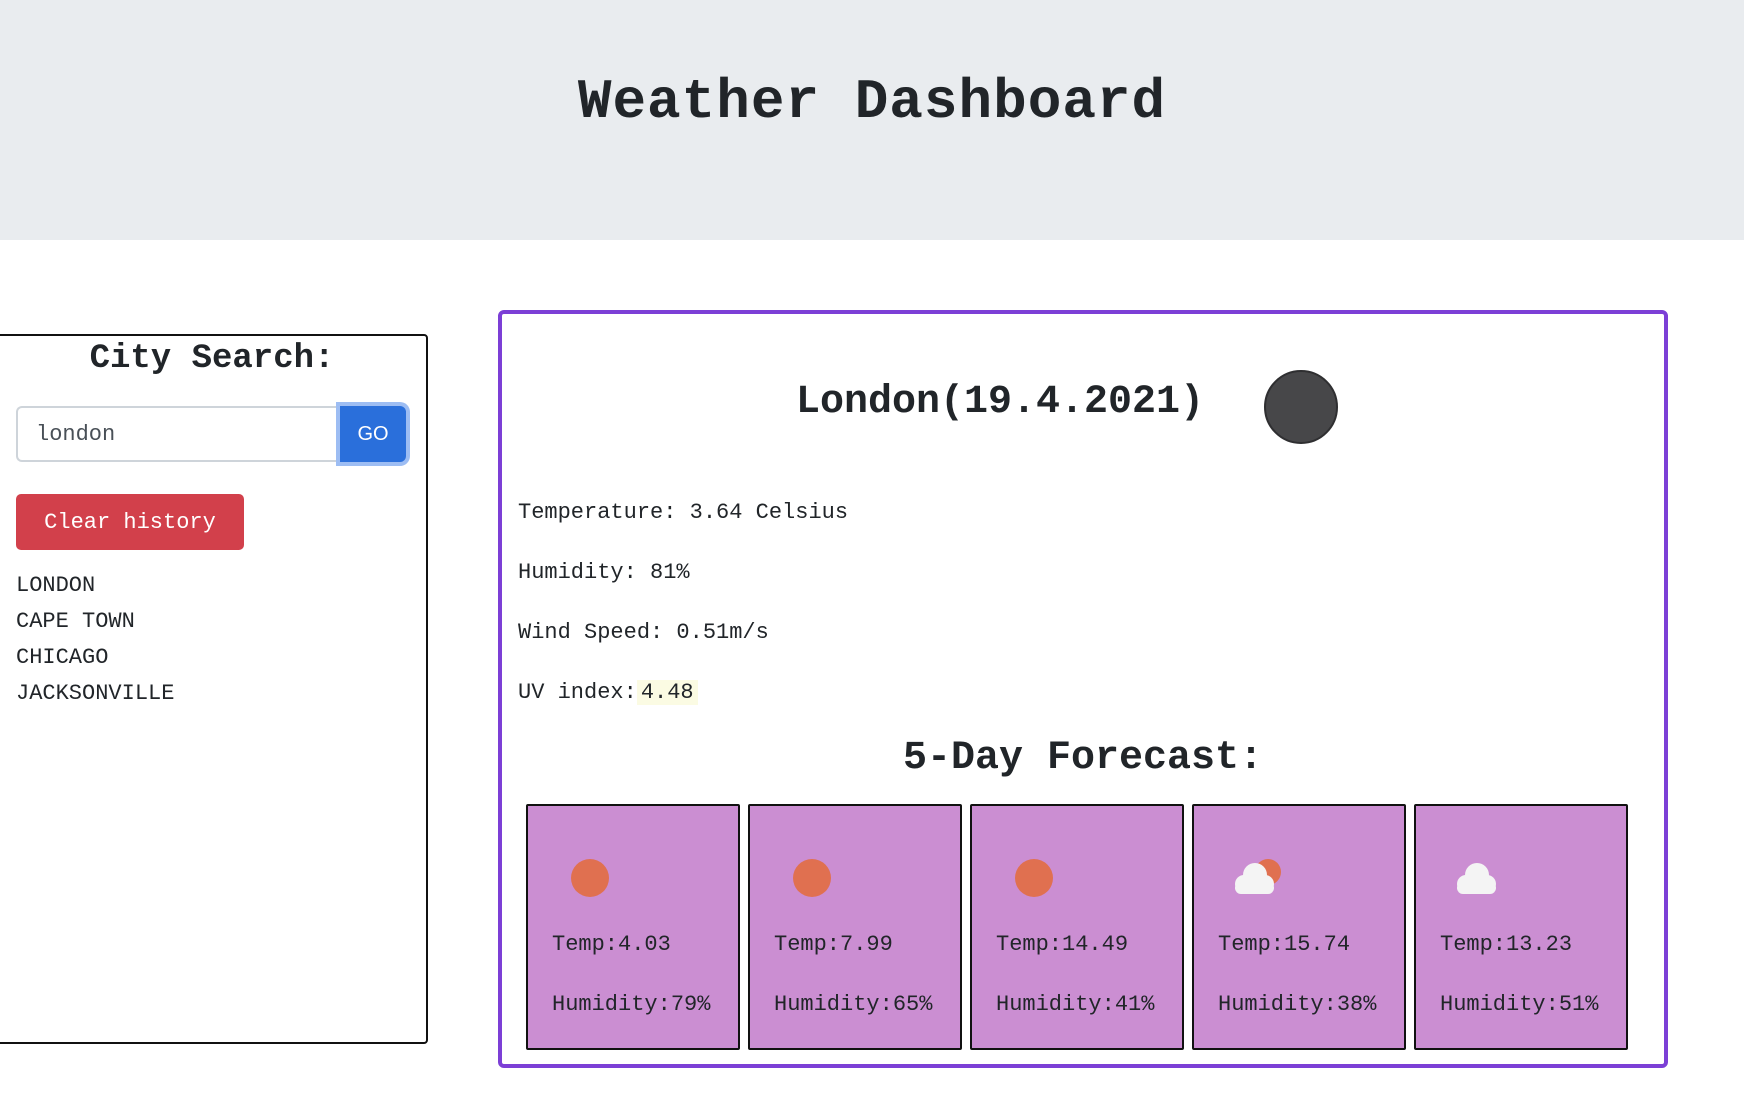 The image size is (1744, 1118). Describe the element at coordinates (577, 692) in the screenshot. I see `uv-index-label: UV index:` at that location.